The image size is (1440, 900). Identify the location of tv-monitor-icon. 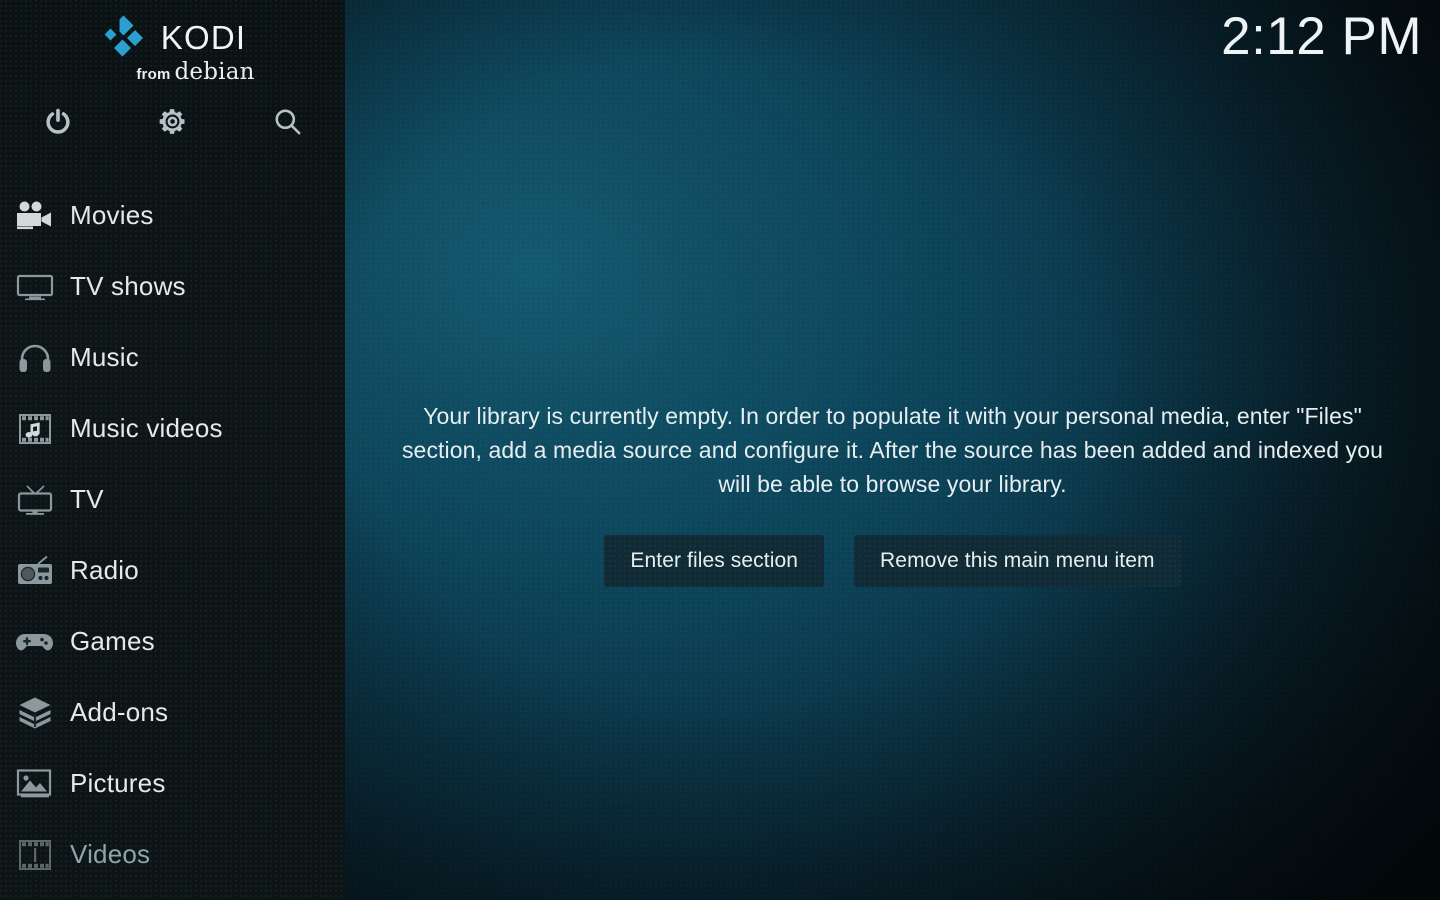
(35, 287).